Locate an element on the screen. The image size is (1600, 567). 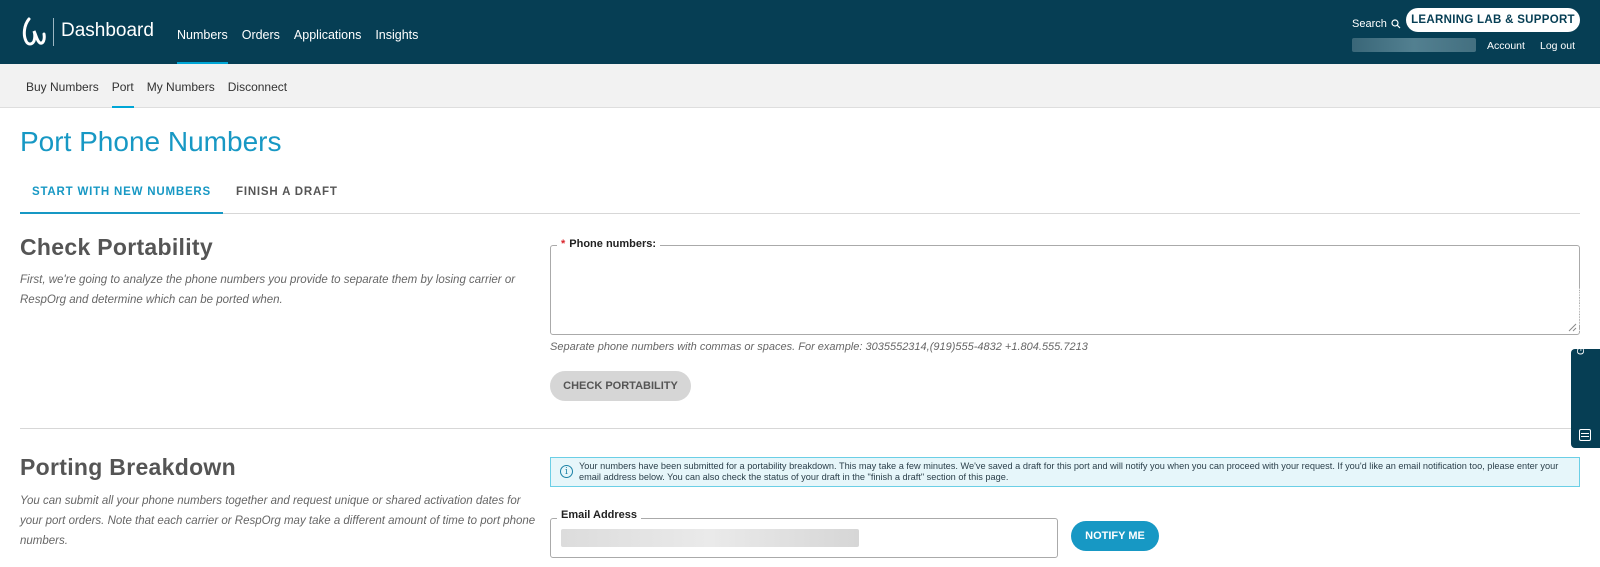
notify-me-button: NOTIFY ME is located at coordinates (1115, 536).